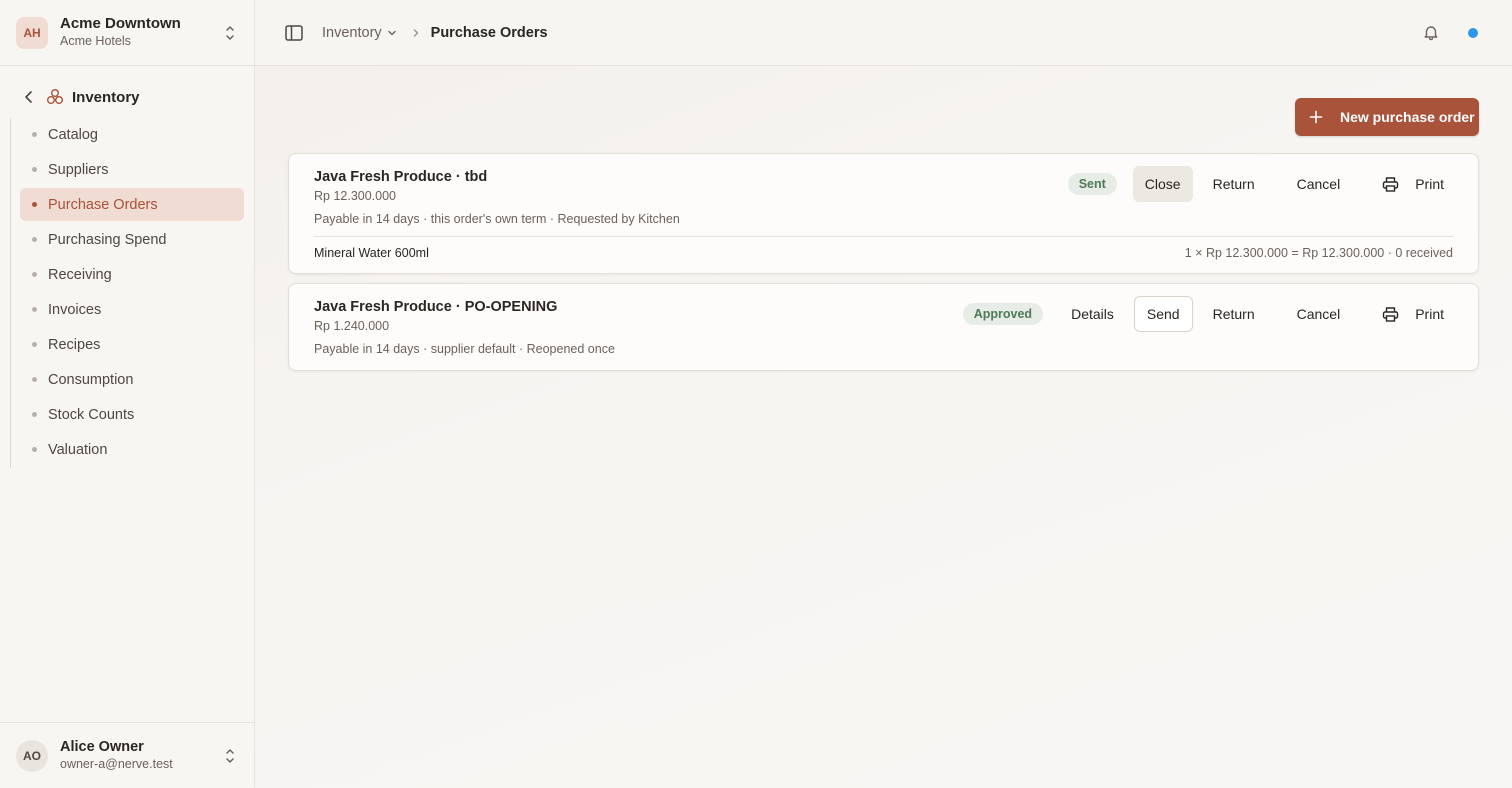 The height and width of the screenshot is (788, 1512). What do you see at coordinates (1316, 117) in the screenshot?
I see `plus-icon` at bounding box center [1316, 117].